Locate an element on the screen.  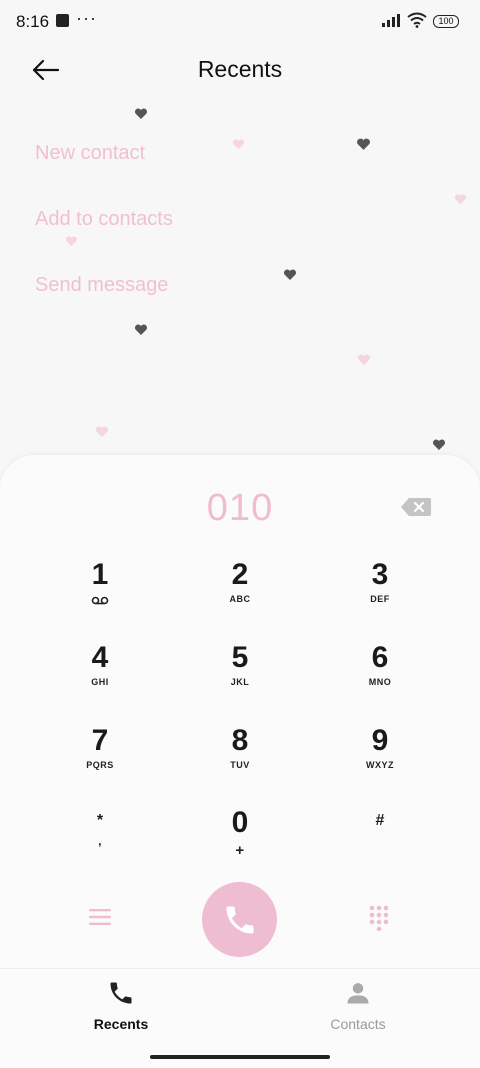
nav-tab-recents: Recents is located at coordinates (121, 1005).